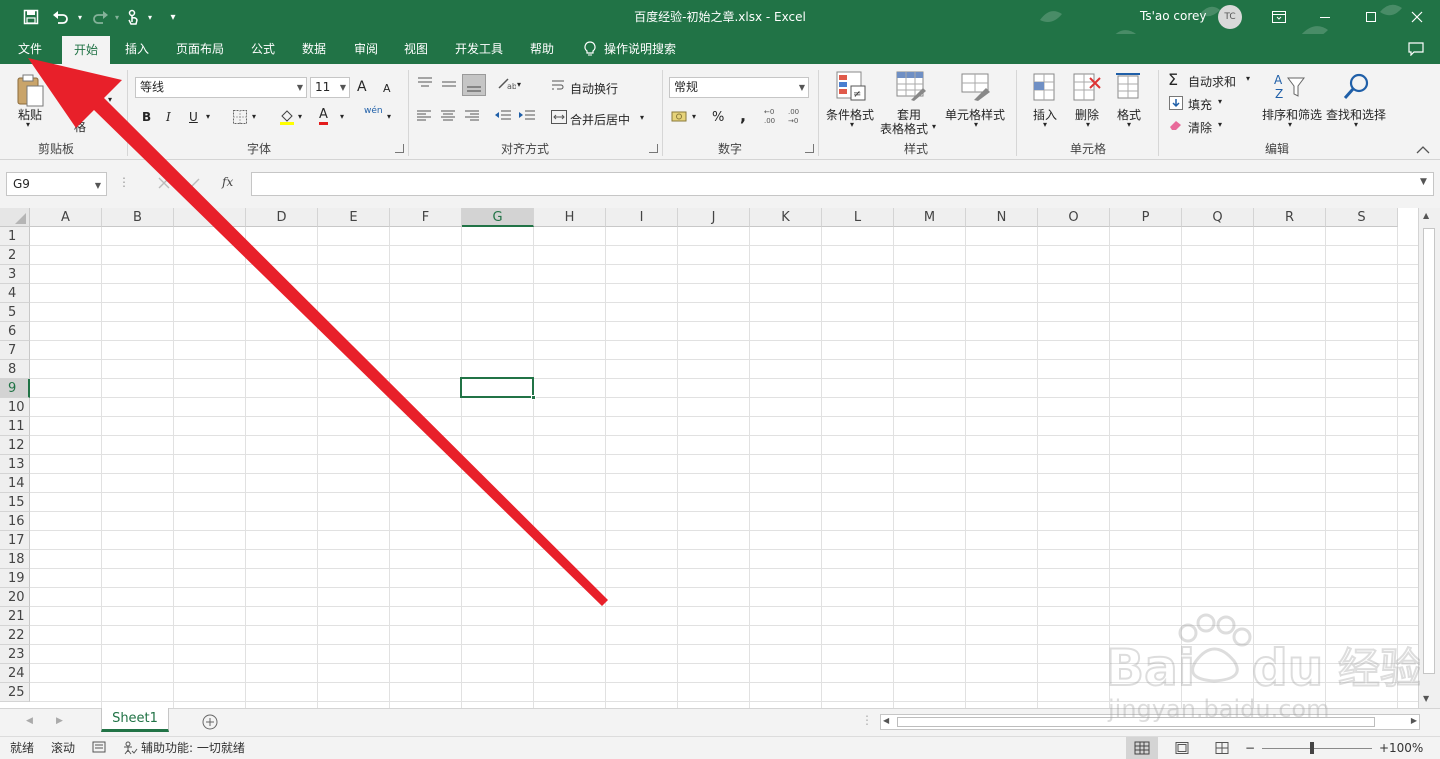  Describe the element at coordinates (1290, 124) in the screenshot. I see `sort-filter-dropdown-icon: ▾` at that location.